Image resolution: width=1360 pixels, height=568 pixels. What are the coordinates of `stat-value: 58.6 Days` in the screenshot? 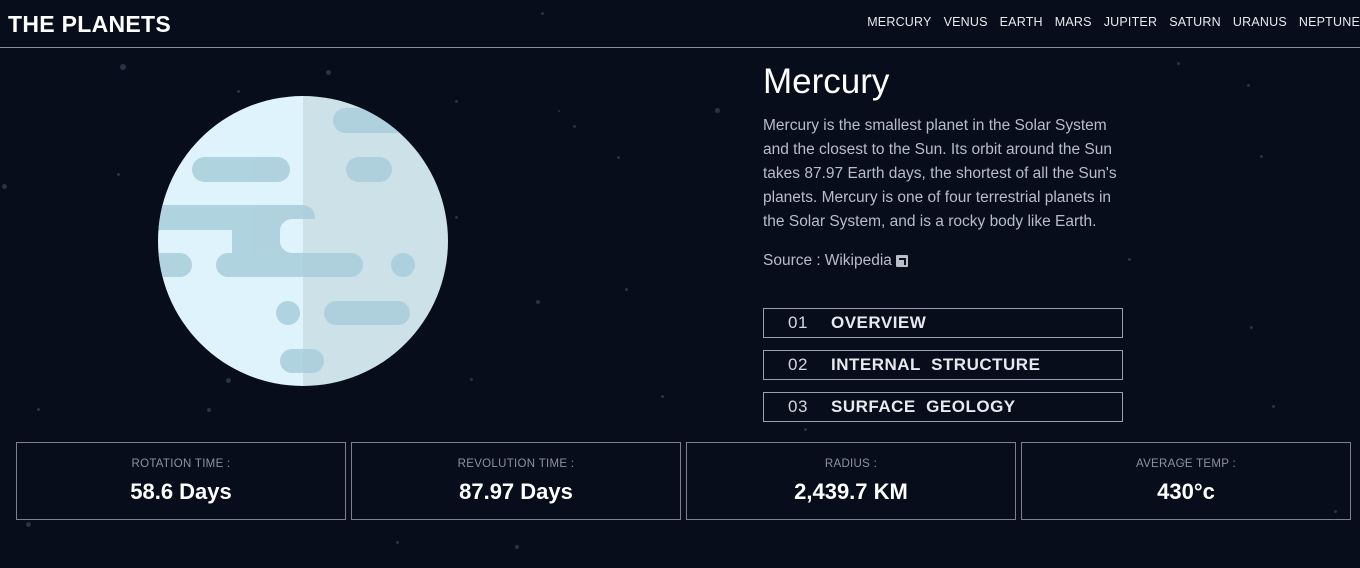 It's located at (181, 491).